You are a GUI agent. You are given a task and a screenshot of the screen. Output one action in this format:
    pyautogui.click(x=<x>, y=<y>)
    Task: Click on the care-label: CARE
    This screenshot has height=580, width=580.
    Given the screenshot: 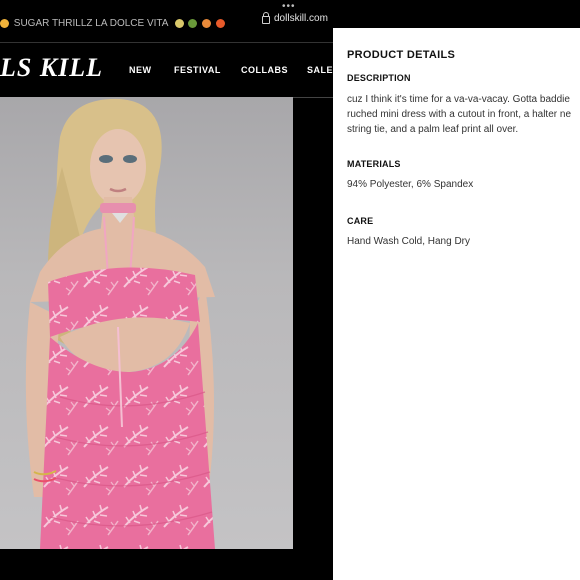 What is the action you would take?
    pyautogui.click(x=360, y=221)
    